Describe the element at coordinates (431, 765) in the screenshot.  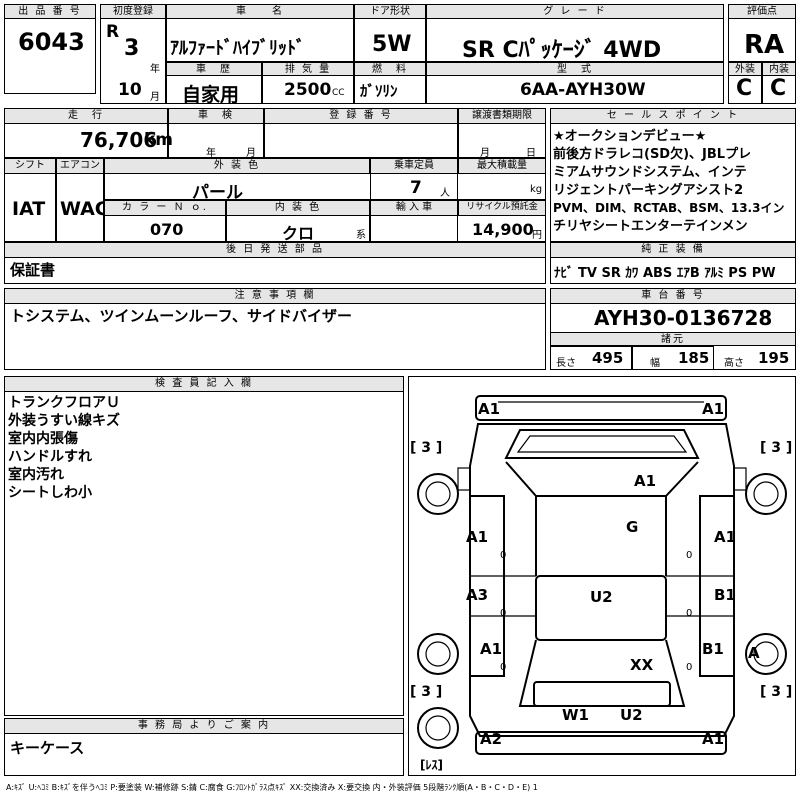
I see `spare-tire-label: [ﾚｽ]` at that location.